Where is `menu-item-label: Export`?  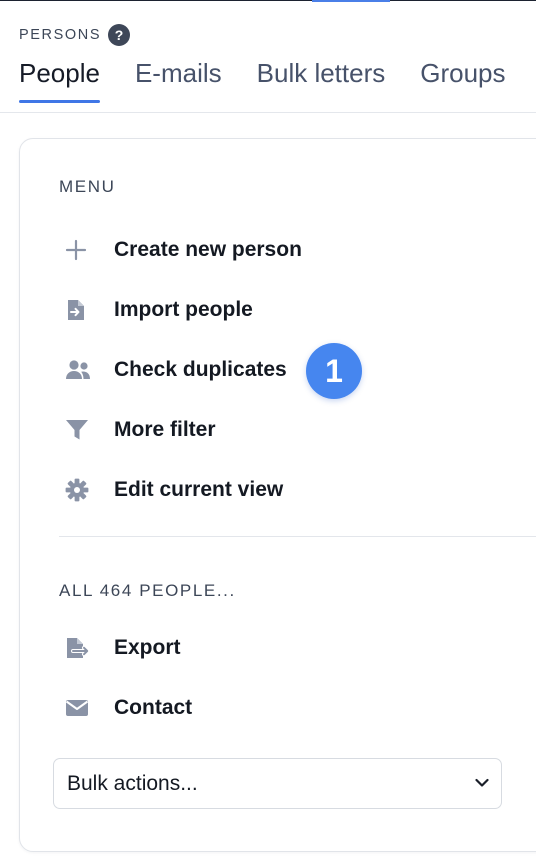
menu-item-label: Export is located at coordinates (147, 647).